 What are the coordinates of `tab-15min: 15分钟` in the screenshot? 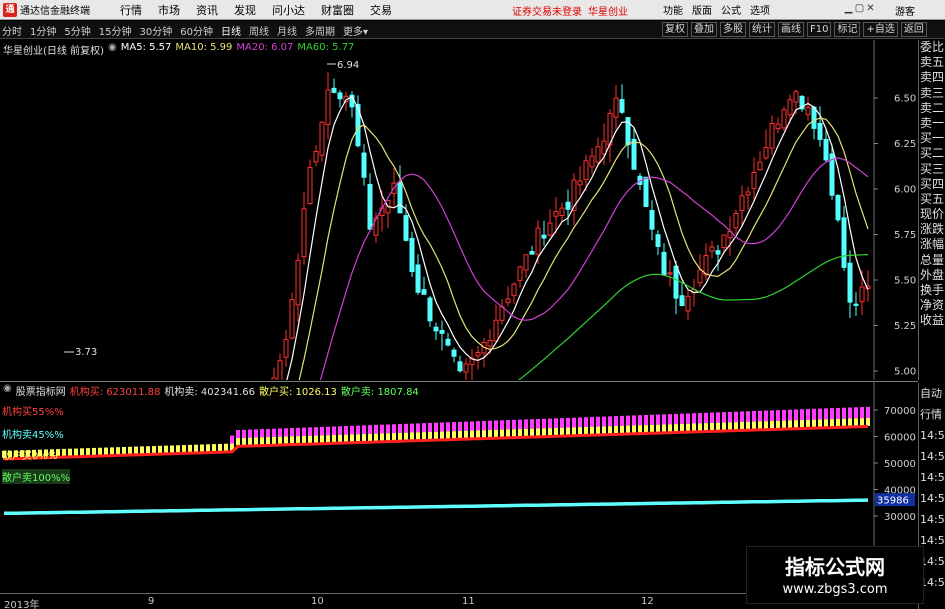 It's located at (115, 30).